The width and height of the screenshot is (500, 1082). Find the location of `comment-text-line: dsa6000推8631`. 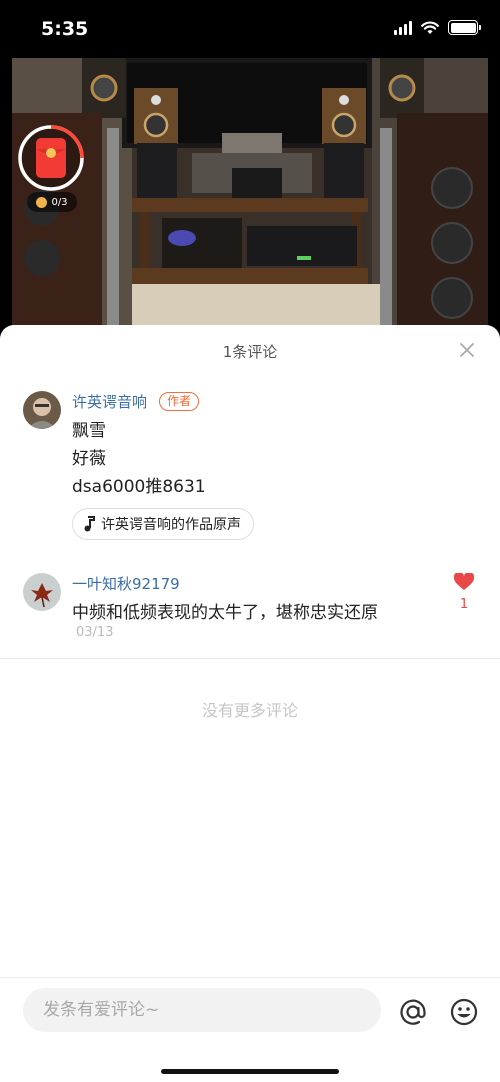

comment-text-line: dsa6000推8631 is located at coordinates (139, 487).